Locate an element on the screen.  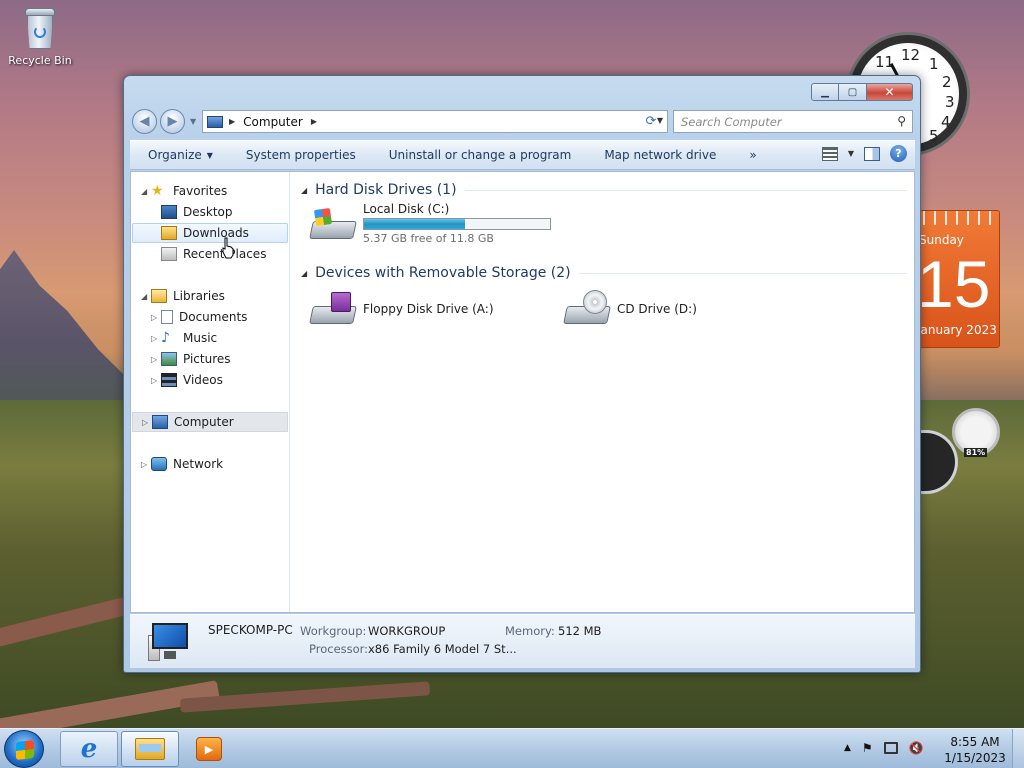
nav-desktop: Desktop is located at coordinates (197, 212).